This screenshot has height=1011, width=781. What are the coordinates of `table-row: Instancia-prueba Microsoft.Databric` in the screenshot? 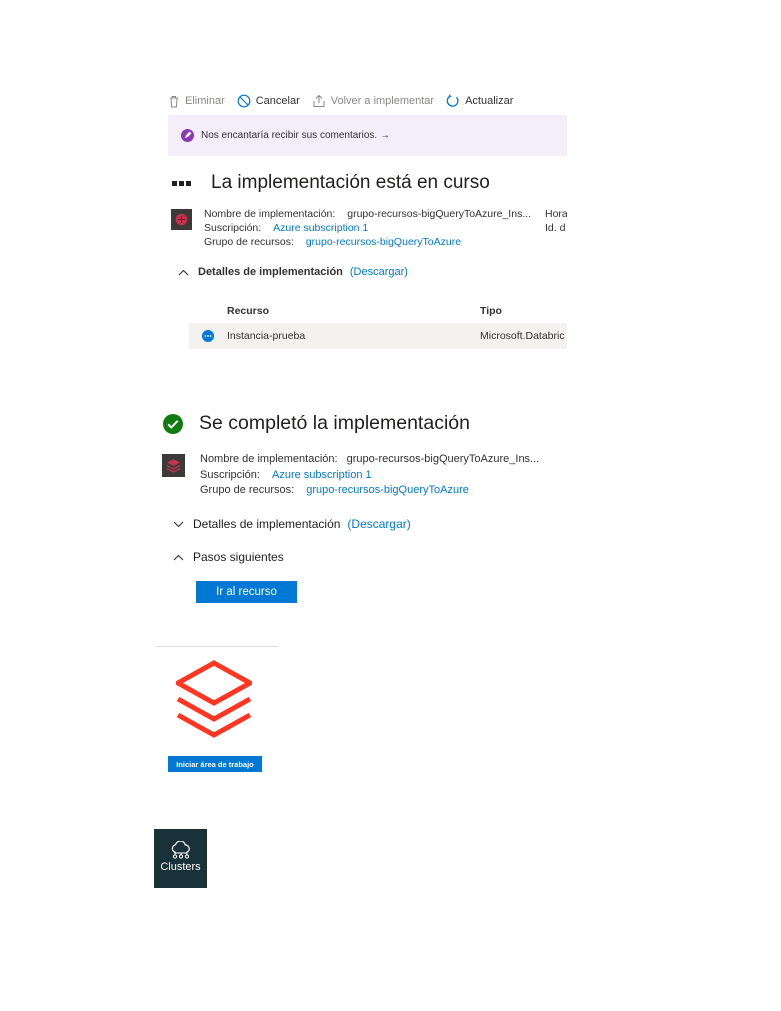 It's located at (378, 336).